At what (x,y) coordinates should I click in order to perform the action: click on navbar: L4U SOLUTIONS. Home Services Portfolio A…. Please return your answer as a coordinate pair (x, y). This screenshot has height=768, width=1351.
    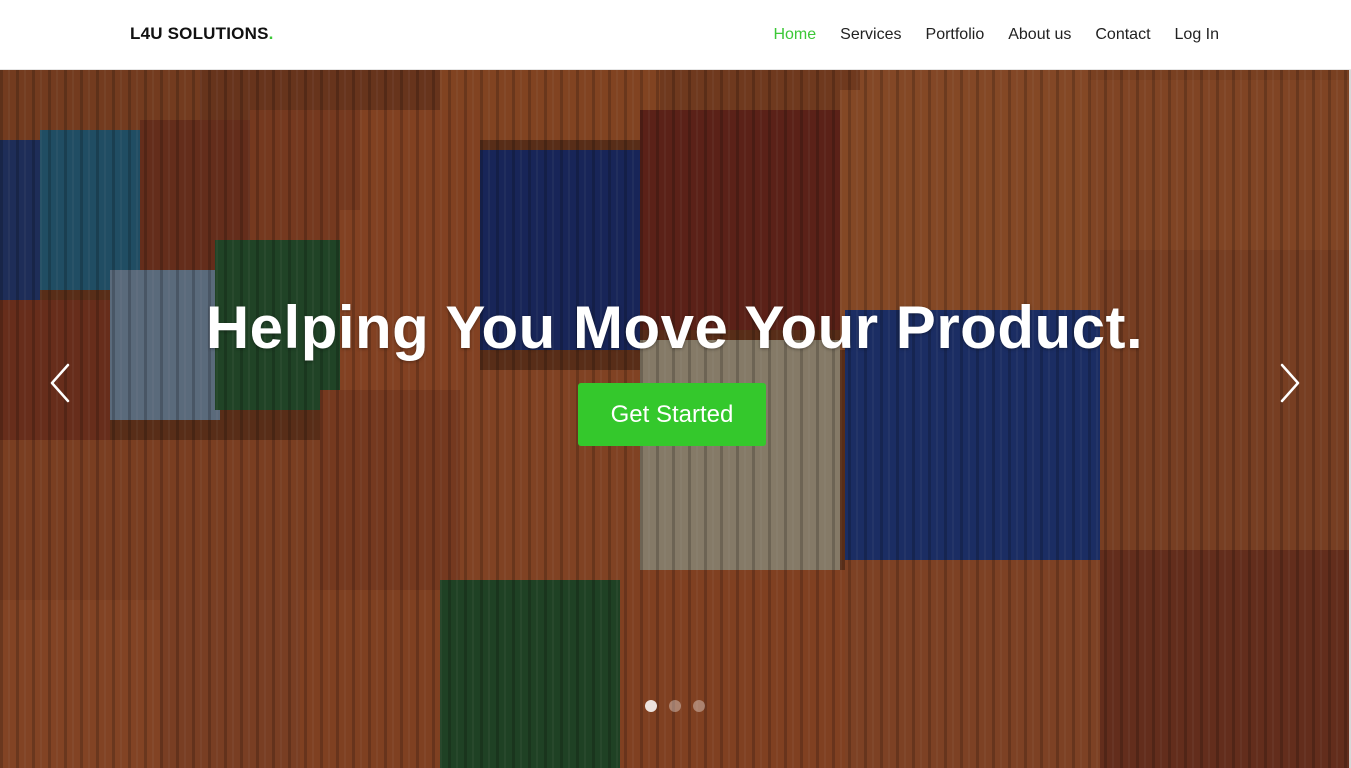
    Looking at the image, I should click on (675, 35).